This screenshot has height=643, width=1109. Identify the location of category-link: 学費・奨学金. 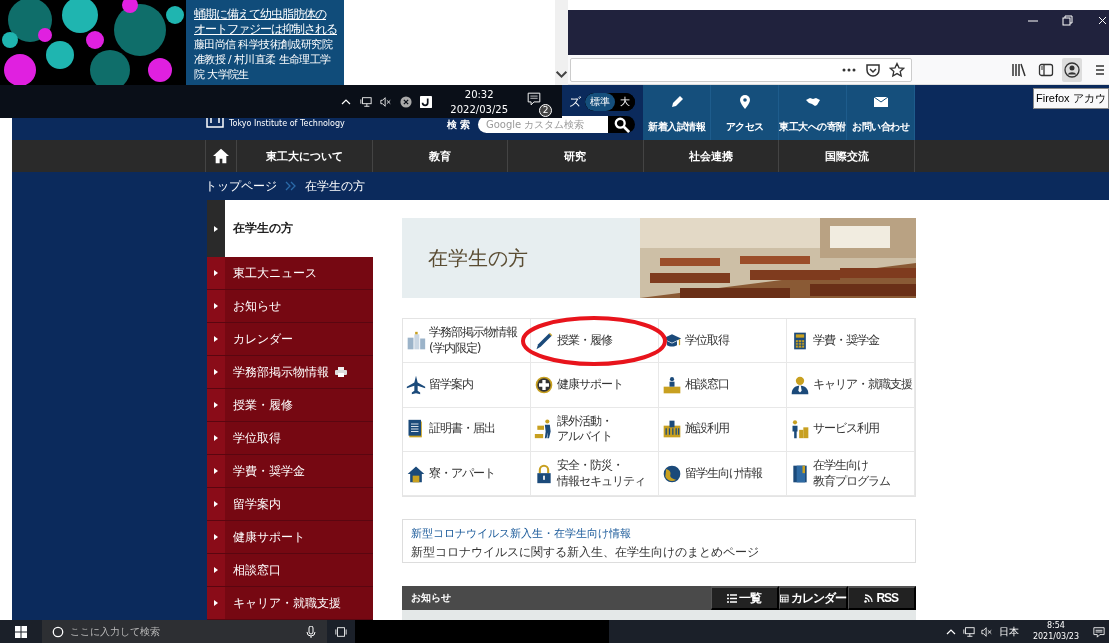
(851, 341).